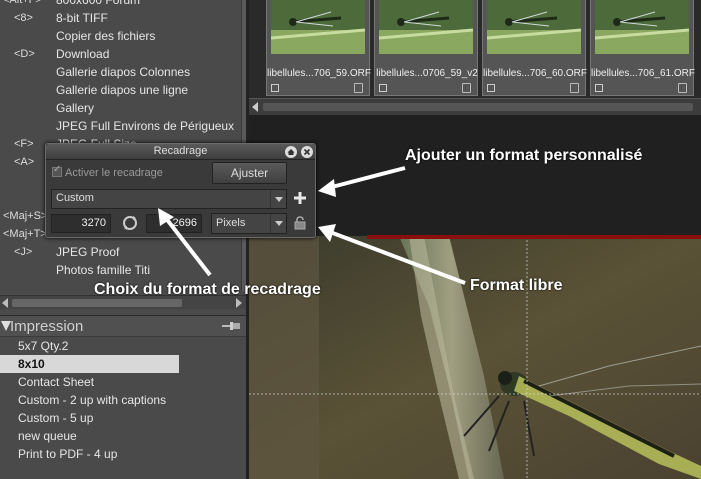 The width and height of the screenshot is (701, 479). I want to click on filmstrip-thumbnail: libellules...706_59.ORF, so click(318, 48).